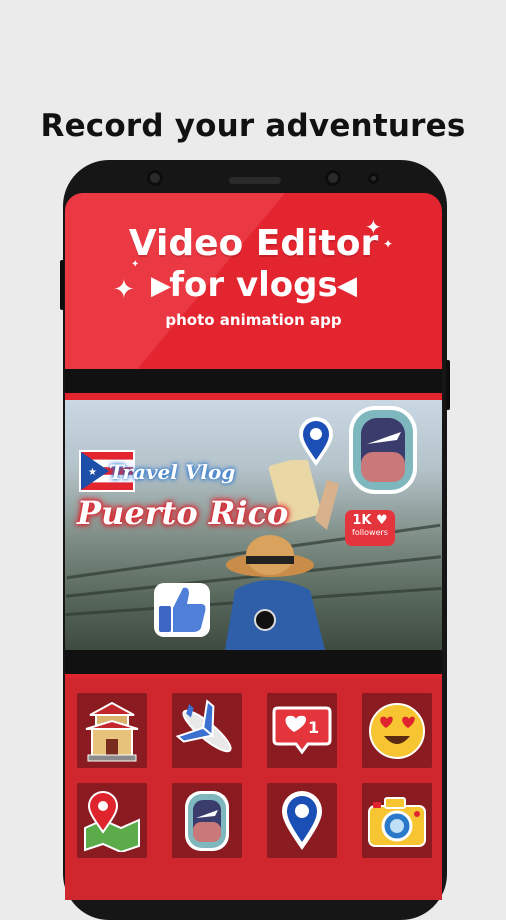 The image size is (506, 920). I want to click on speaker-grille, so click(255, 180).